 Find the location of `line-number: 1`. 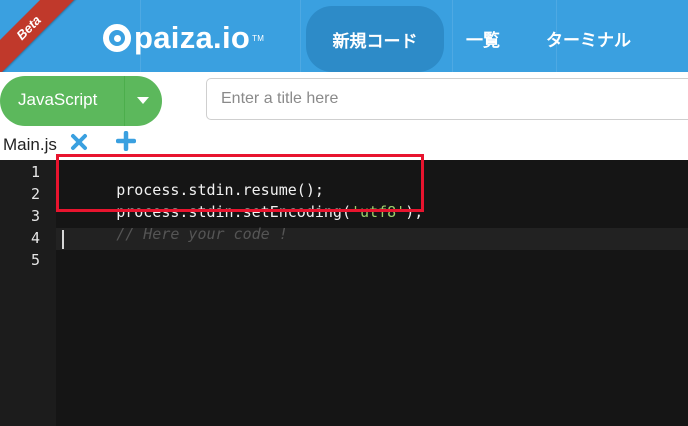

line-number: 1 is located at coordinates (35, 172).